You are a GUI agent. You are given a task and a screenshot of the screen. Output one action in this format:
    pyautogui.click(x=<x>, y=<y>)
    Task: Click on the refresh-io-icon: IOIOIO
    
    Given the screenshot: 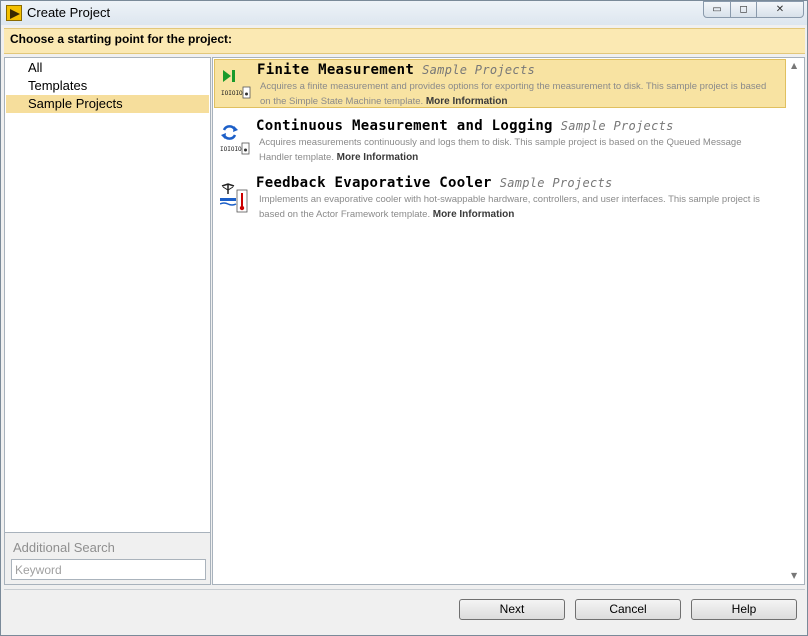 What is the action you would take?
    pyautogui.click(x=235, y=140)
    